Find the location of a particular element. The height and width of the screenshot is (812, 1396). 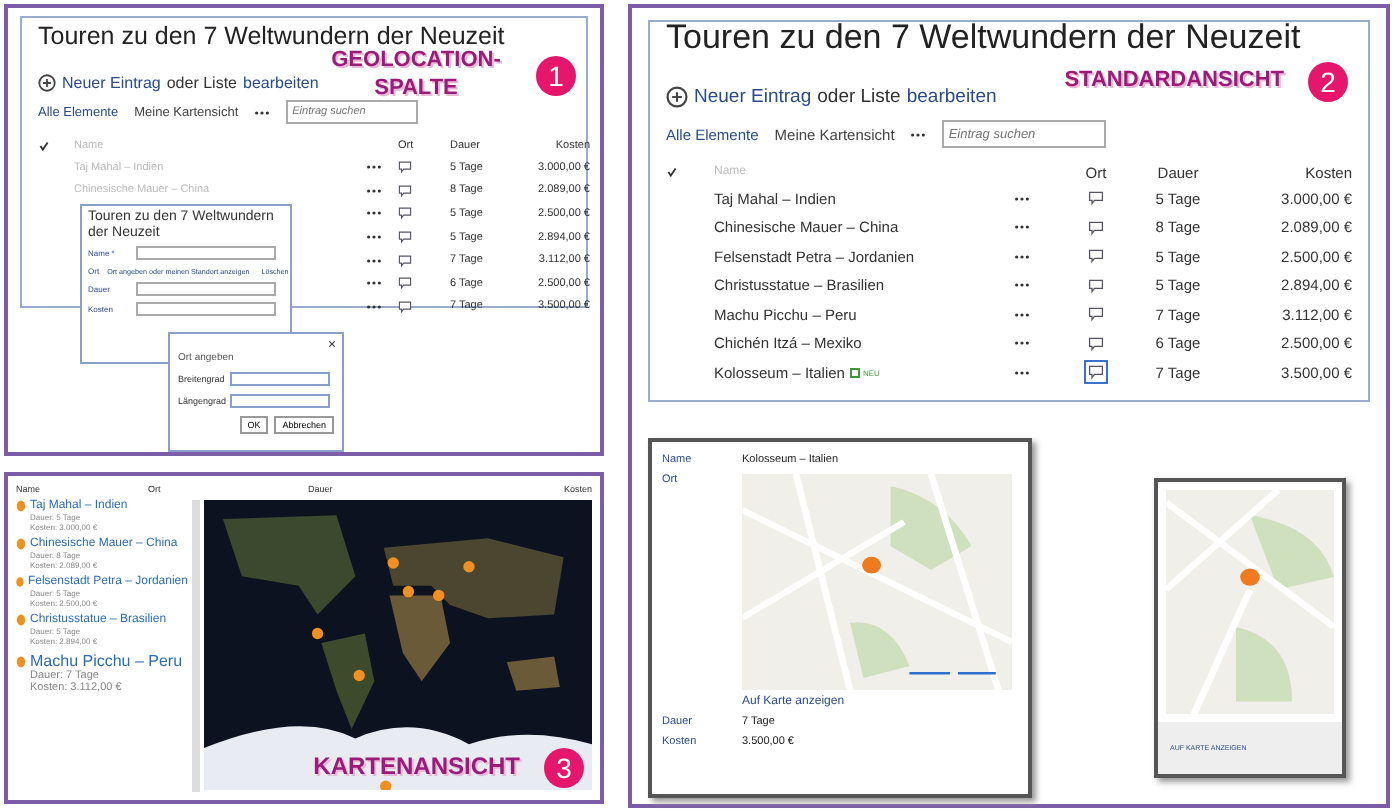

badge-label: STANDARDANSICHT is located at coordinates (1175, 81).